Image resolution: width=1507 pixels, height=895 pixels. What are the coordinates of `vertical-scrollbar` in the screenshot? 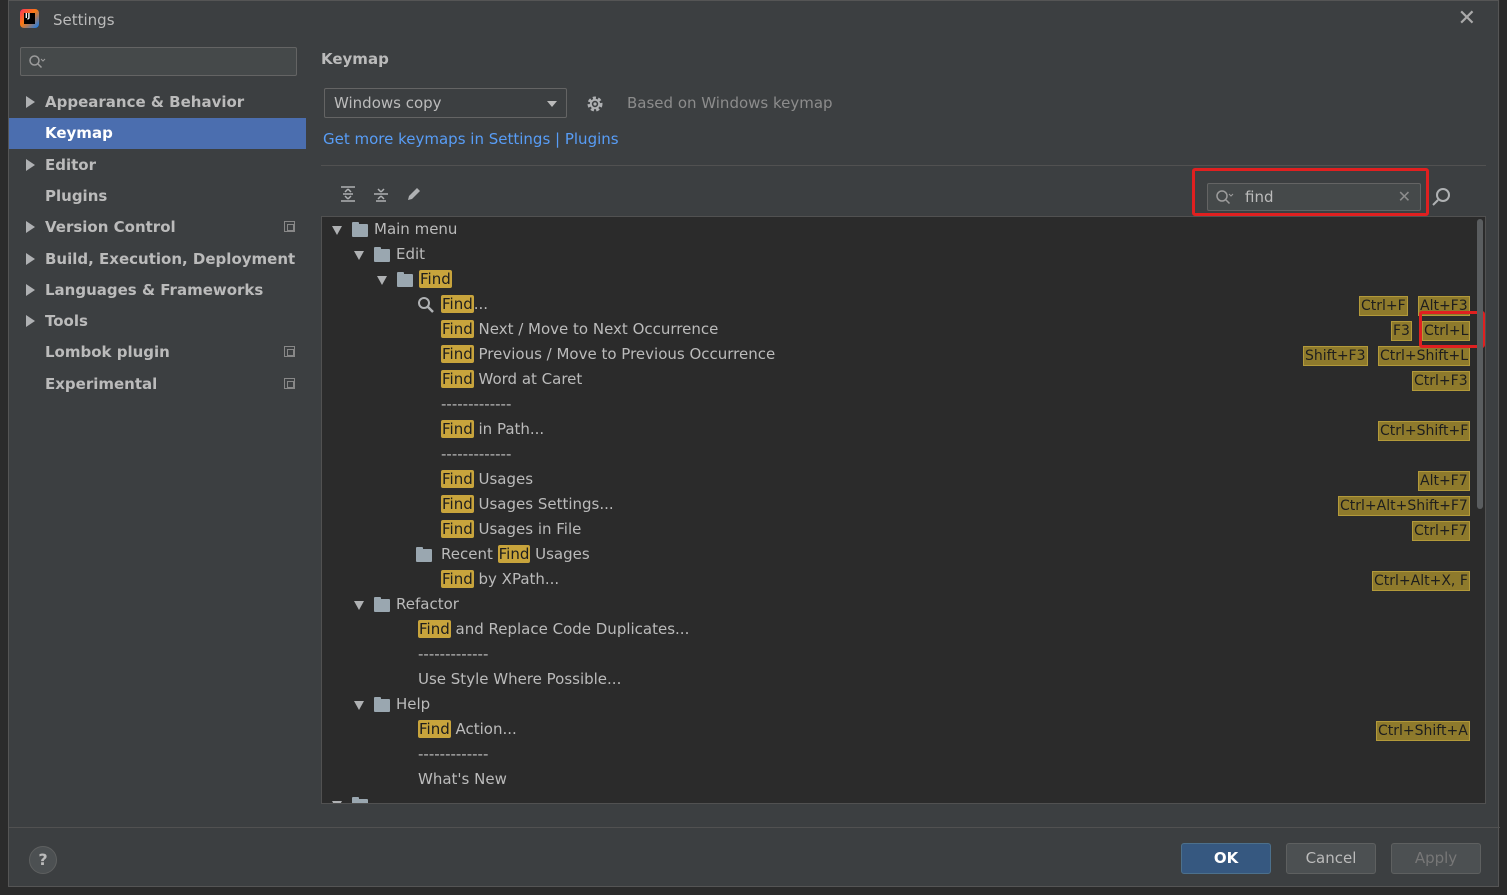 It's located at (1480, 364).